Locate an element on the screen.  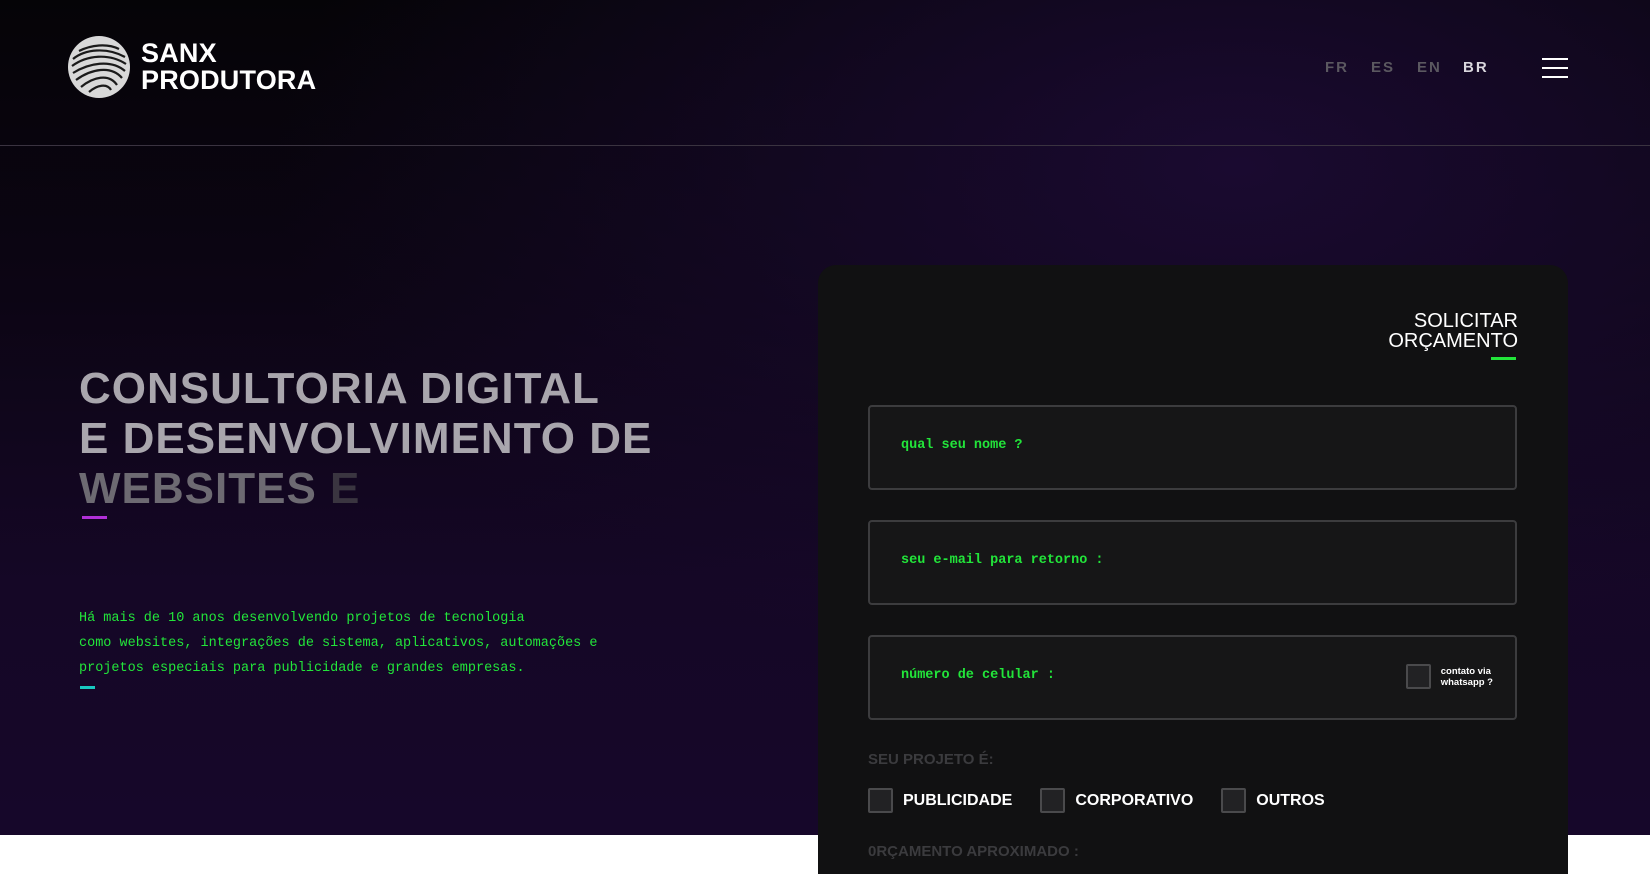
phone-placeholder: número de celular : is located at coordinates (978, 675).